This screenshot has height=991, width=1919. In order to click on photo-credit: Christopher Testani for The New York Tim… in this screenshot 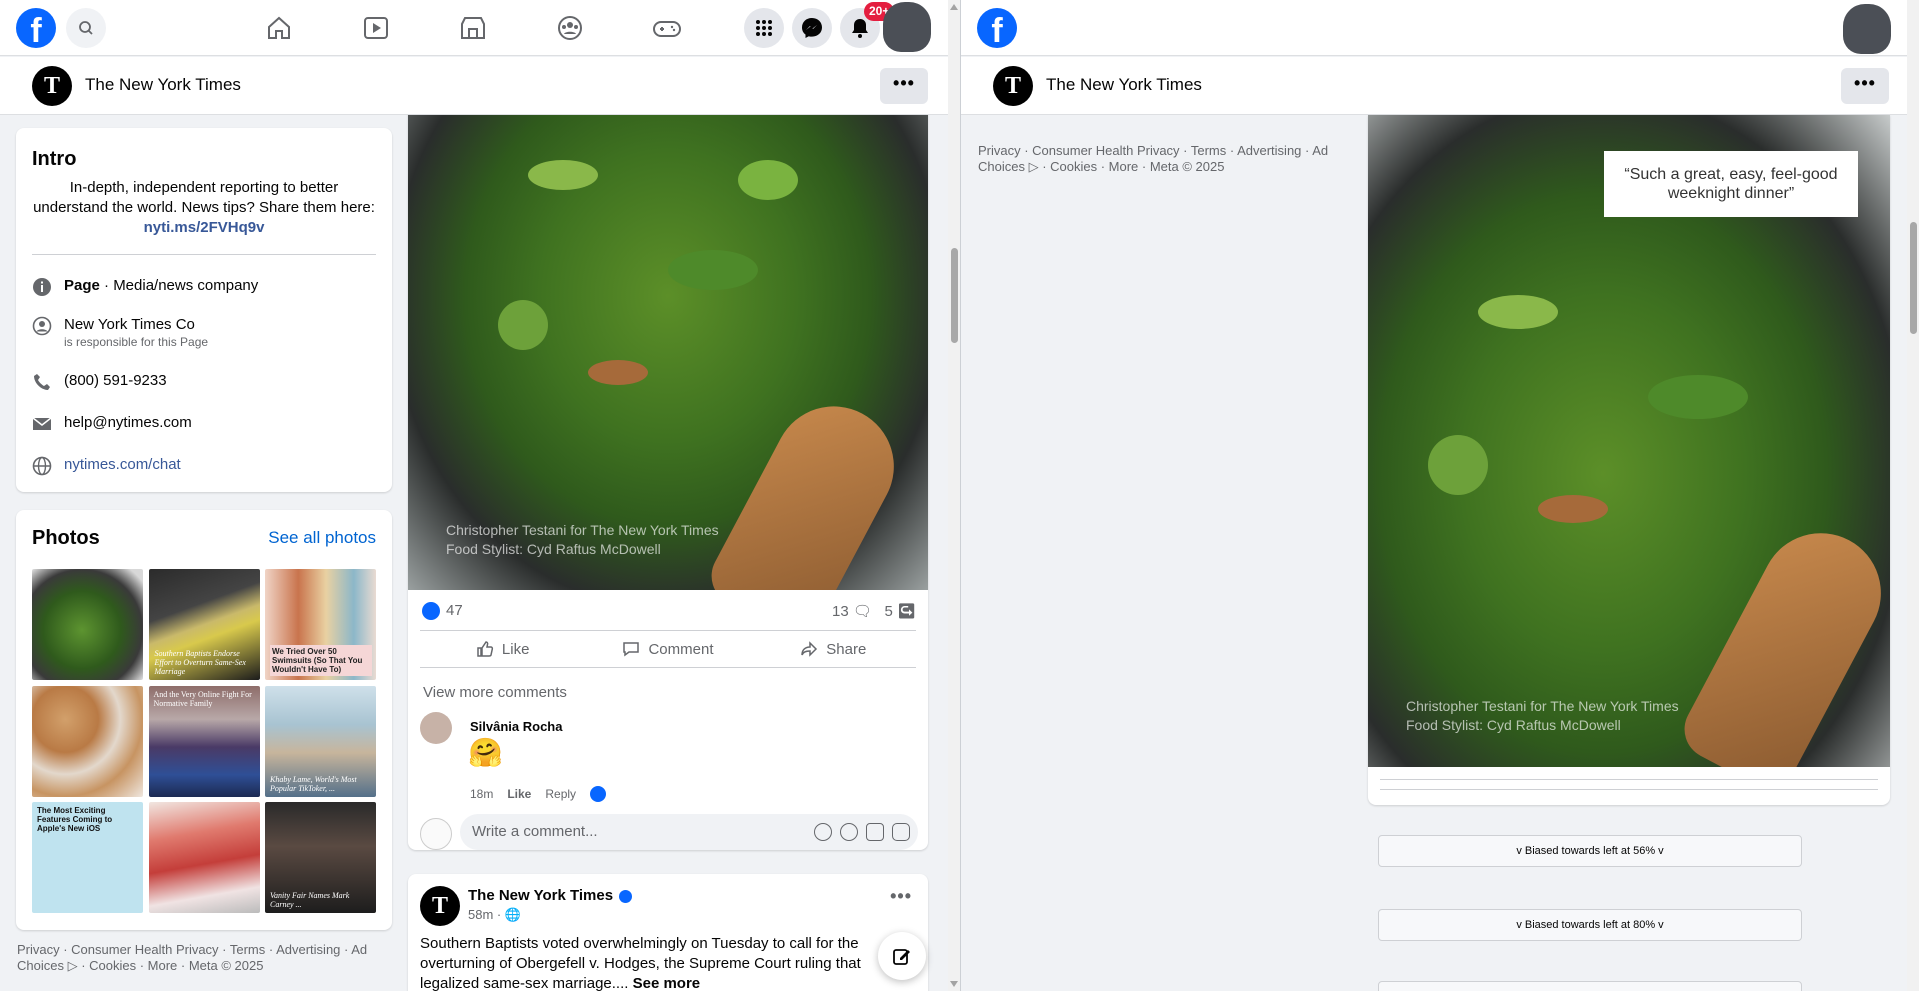, I will do `click(1542, 716)`.